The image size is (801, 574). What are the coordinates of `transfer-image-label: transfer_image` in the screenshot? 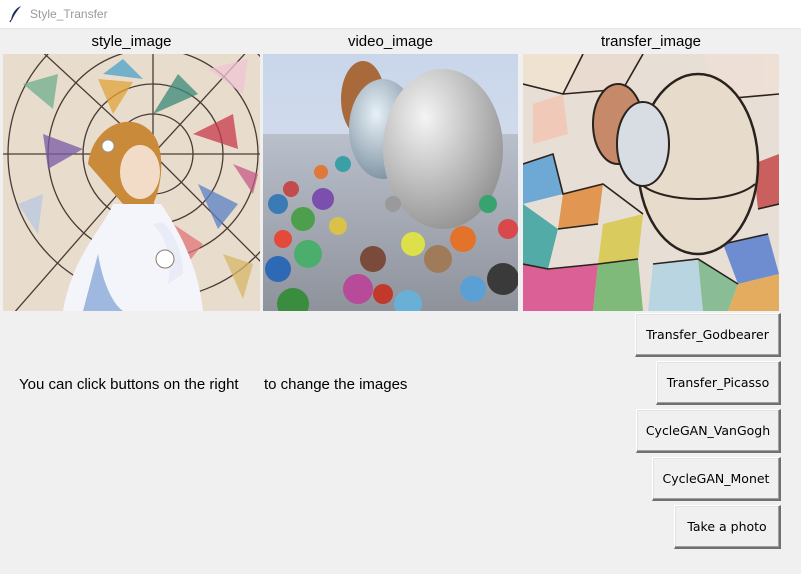 It's located at (651, 41).